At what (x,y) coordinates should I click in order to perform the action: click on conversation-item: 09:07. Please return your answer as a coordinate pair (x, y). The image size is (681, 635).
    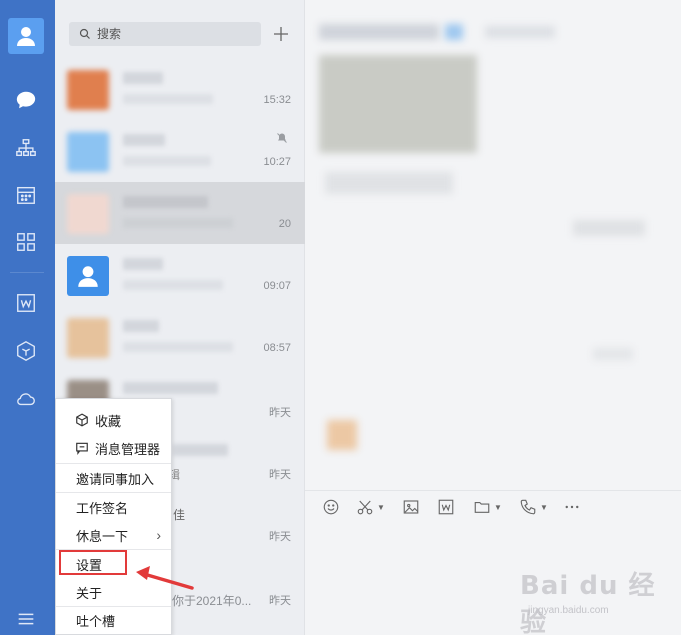
    Looking at the image, I should click on (180, 275).